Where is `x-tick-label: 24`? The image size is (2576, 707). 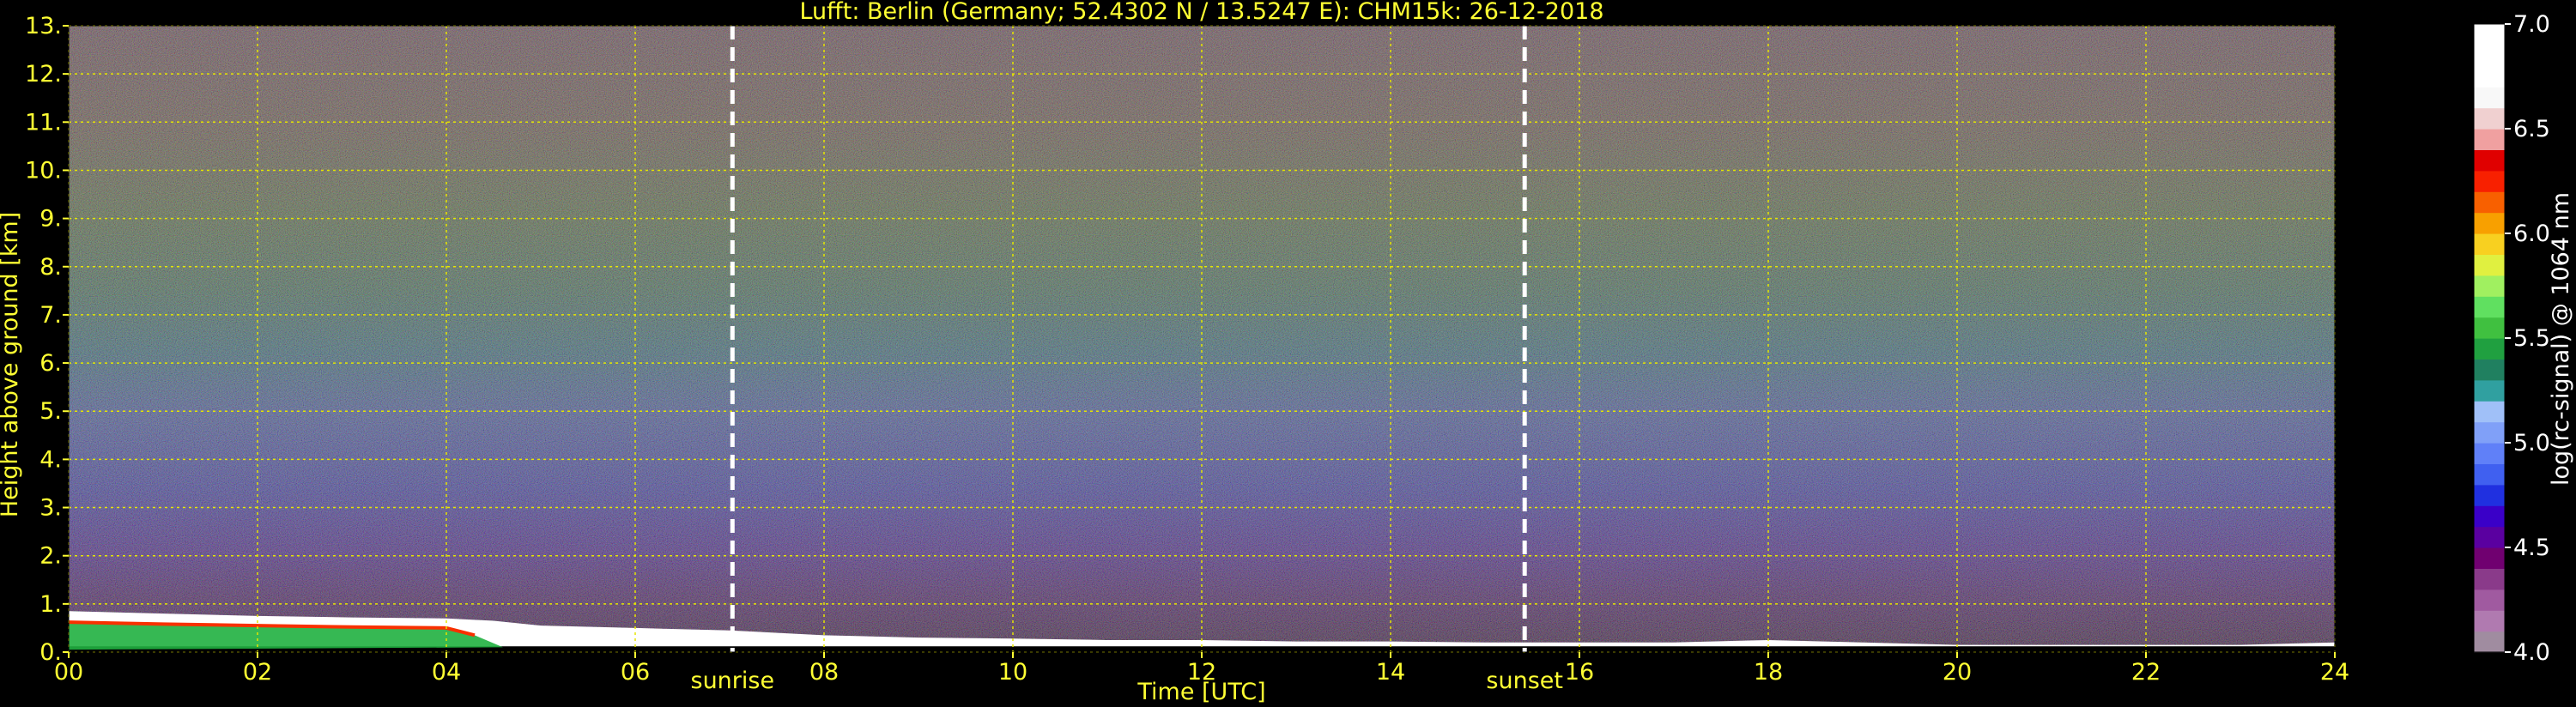 x-tick-label: 24 is located at coordinates (2334, 672).